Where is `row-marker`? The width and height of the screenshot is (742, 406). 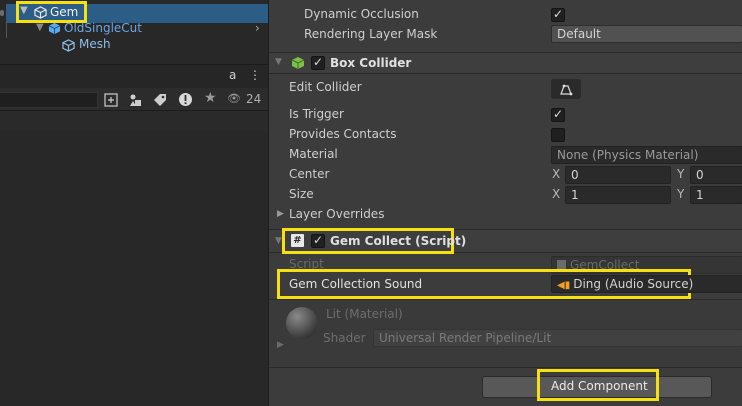
row-marker is located at coordinates (2, 13).